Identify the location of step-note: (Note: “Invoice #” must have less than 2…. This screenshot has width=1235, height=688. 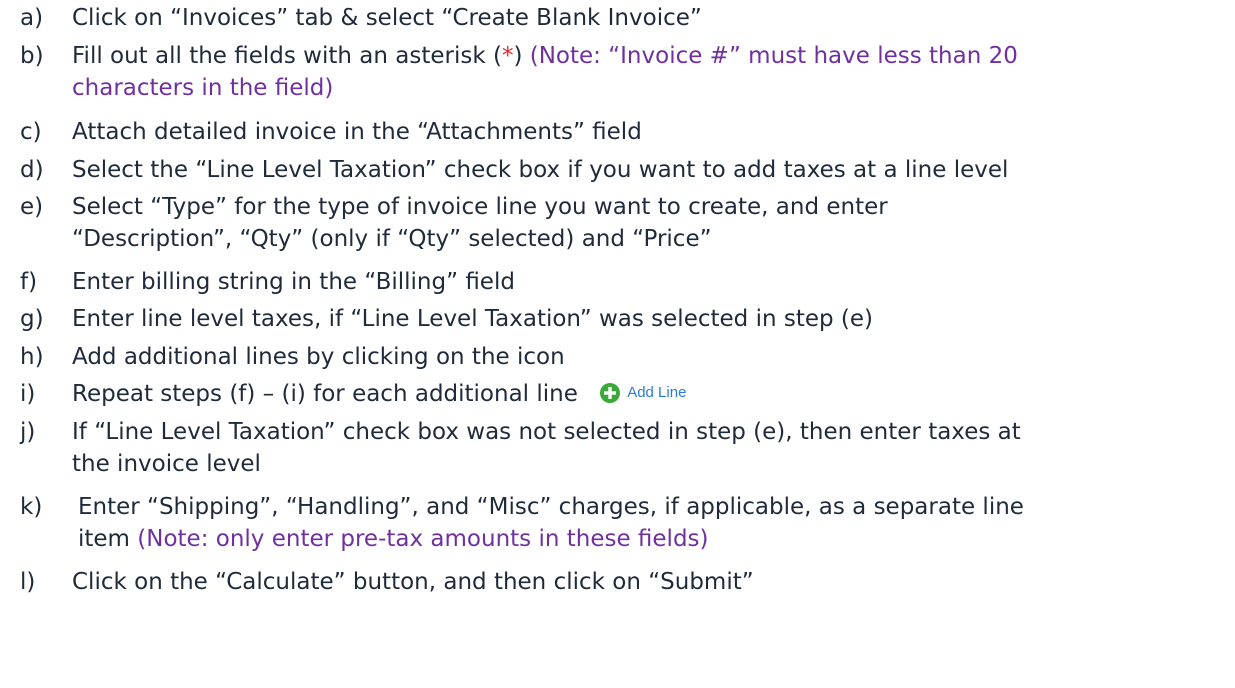
(773, 56).